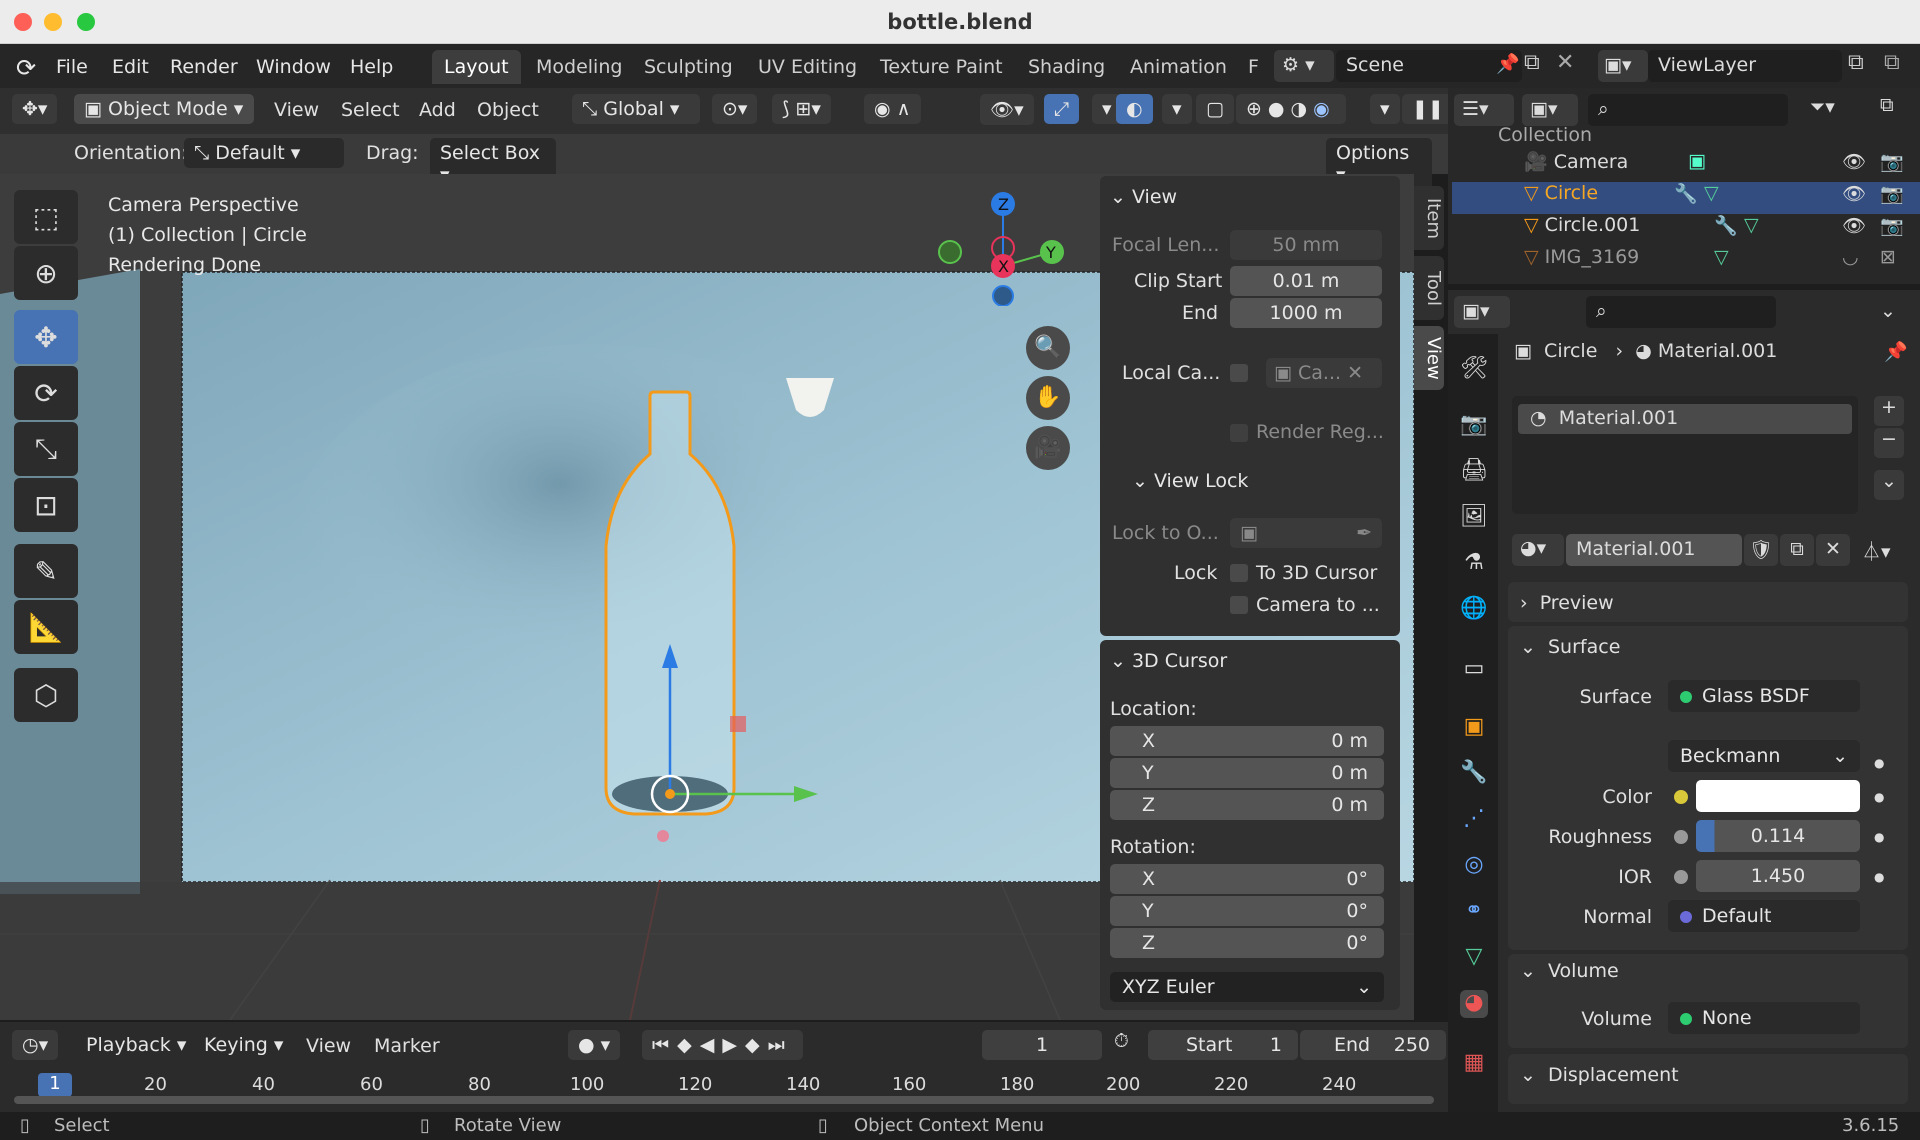 This screenshot has height=1140, width=1920. I want to click on render-camera-off-icon: ⊠, so click(1888, 257).